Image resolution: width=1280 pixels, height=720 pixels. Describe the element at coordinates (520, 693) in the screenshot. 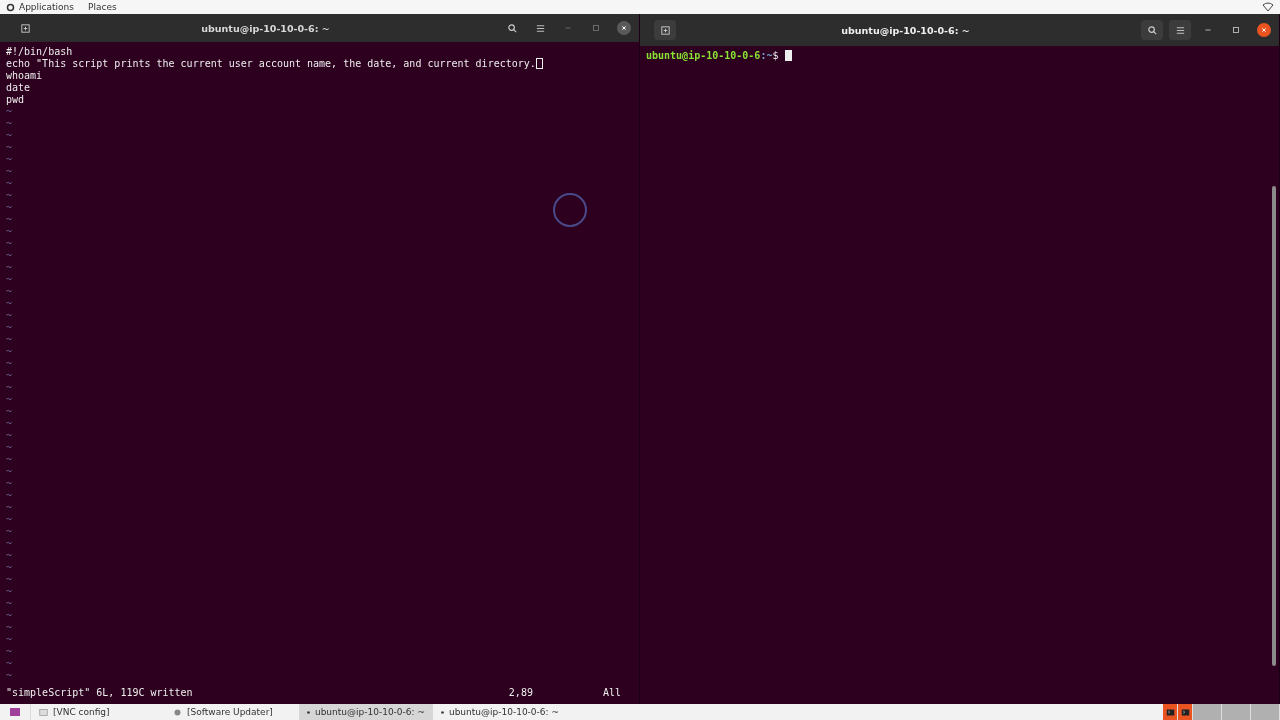

I see `cursor-position: 2,89` at that location.